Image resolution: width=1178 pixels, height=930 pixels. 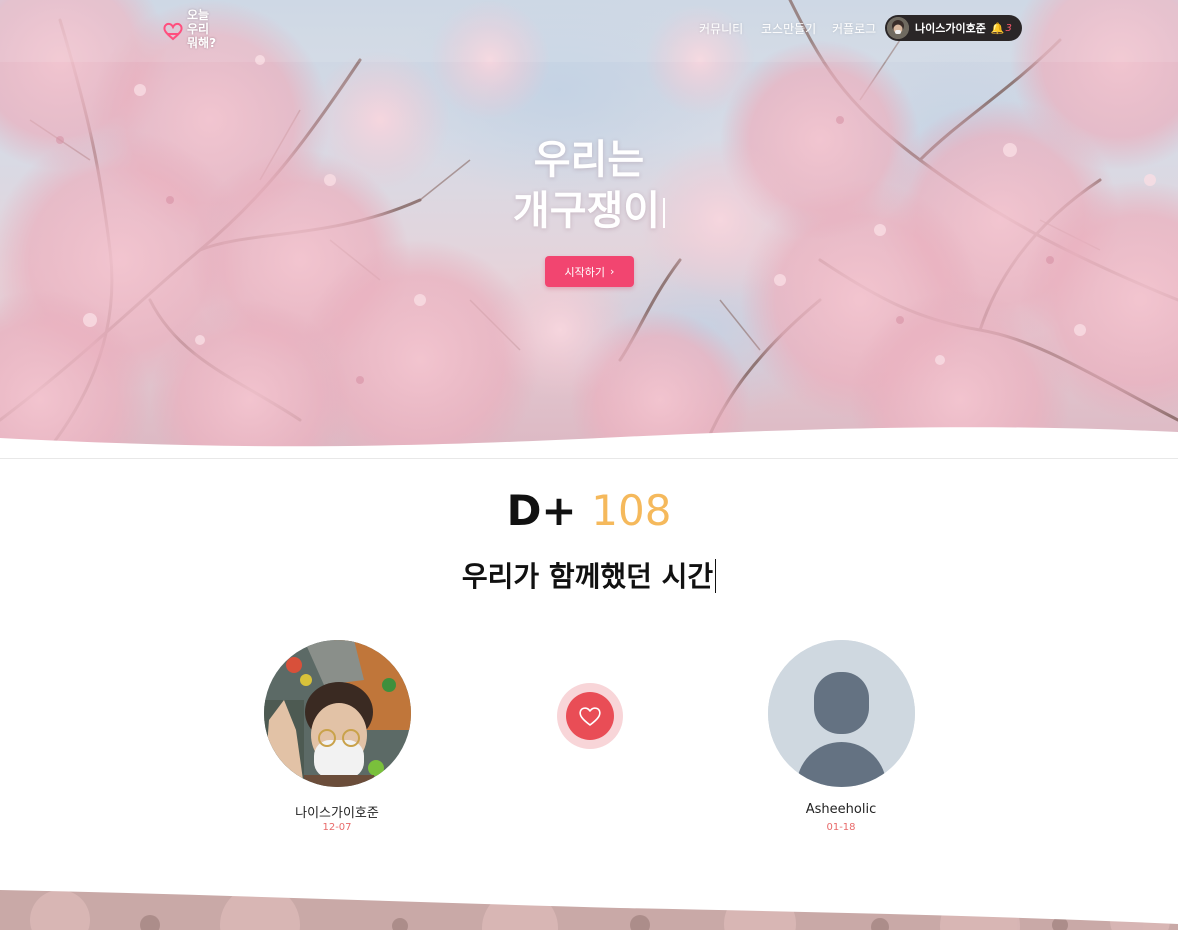 What do you see at coordinates (721, 28) in the screenshot?
I see `nav-link-community: 커뮤니티` at bounding box center [721, 28].